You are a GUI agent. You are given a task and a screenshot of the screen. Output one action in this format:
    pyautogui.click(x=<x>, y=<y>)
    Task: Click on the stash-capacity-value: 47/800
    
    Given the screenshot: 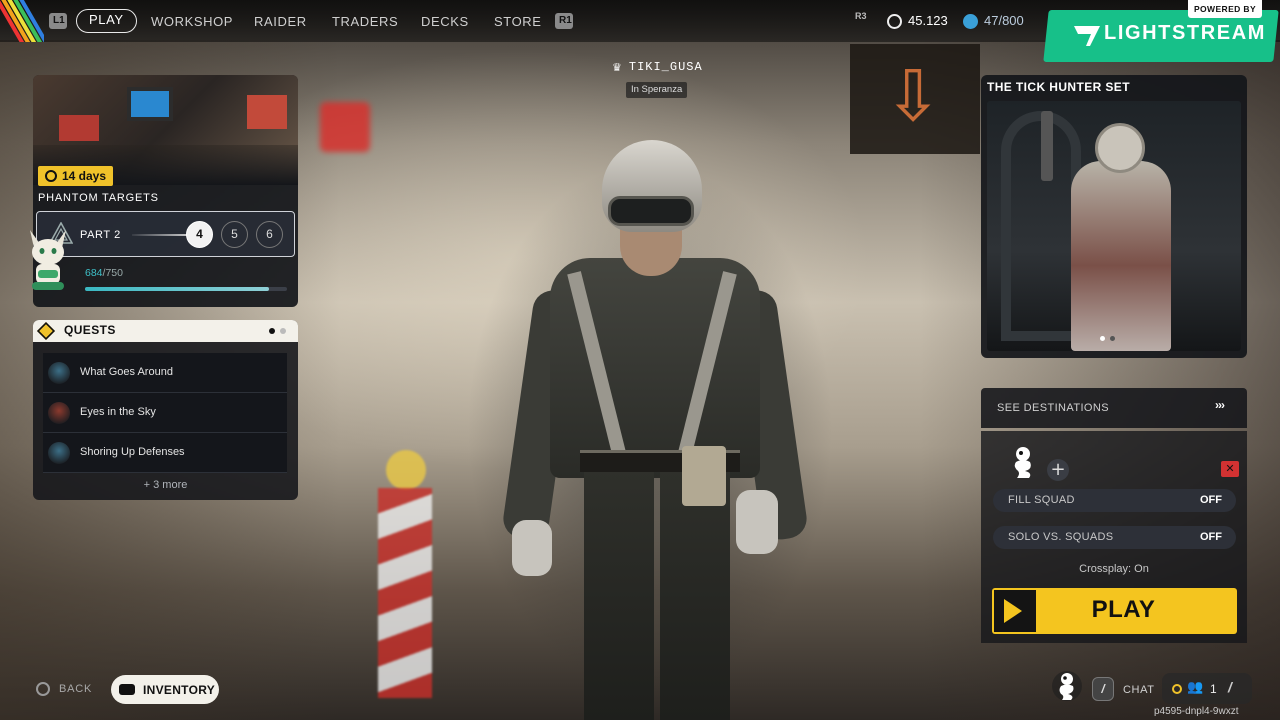 What is the action you would take?
    pyautogui.click(x=1004, y=20)
    